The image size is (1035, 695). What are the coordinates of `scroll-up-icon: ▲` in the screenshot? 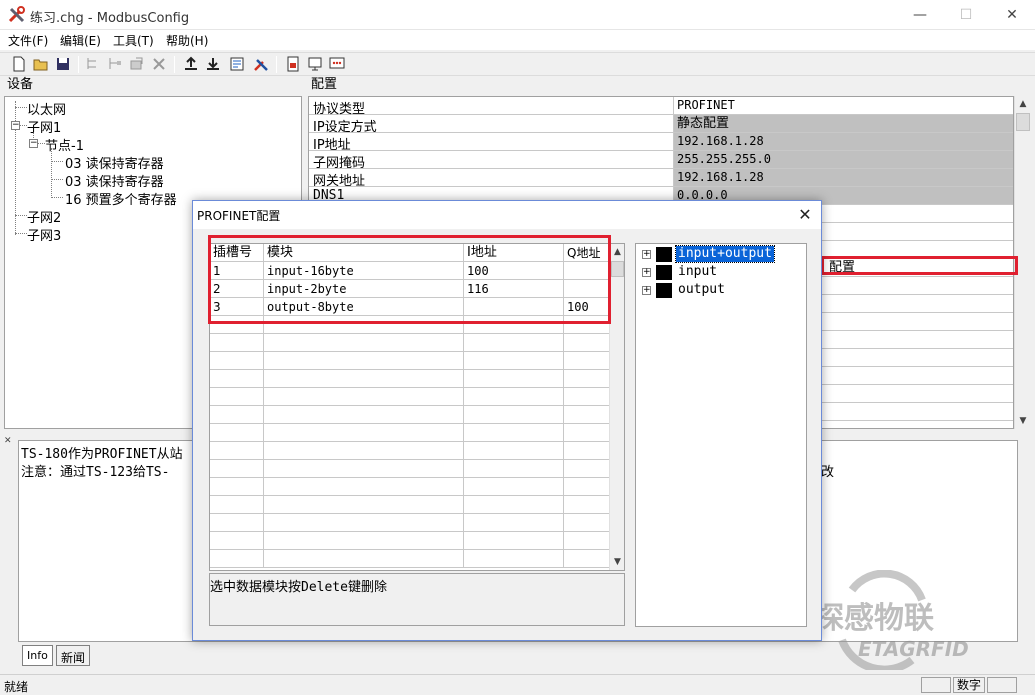 It's located at (1023, 104).